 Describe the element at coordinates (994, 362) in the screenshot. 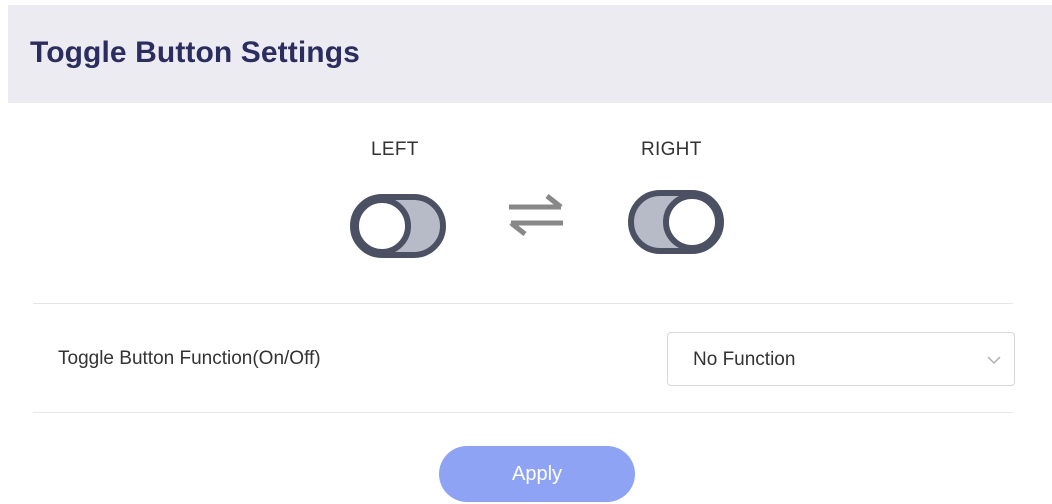

I see `chevron-down-icon` at that location.